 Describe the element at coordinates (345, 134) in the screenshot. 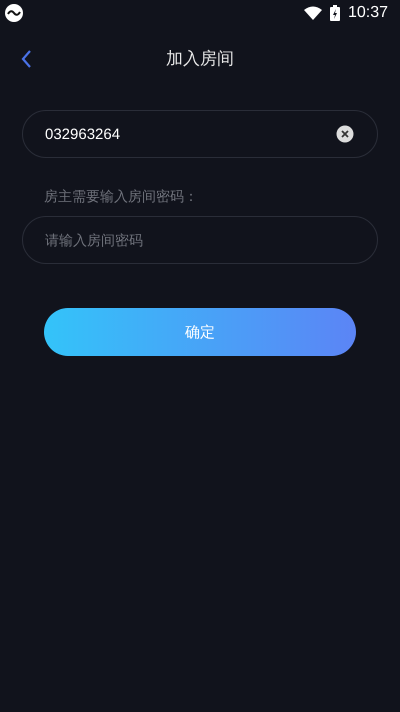

I see `clear-icon` at that location.